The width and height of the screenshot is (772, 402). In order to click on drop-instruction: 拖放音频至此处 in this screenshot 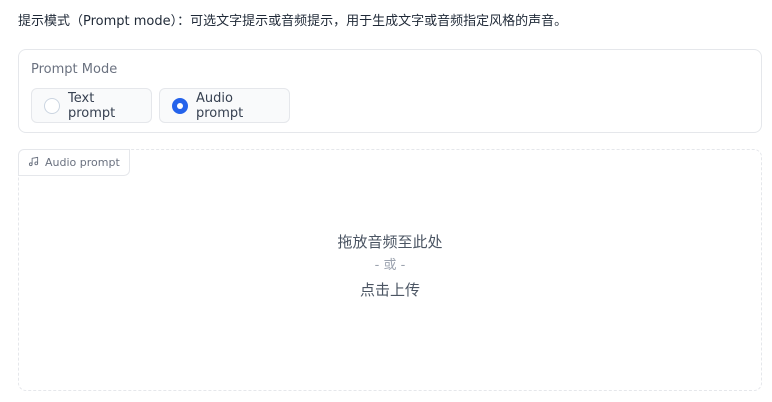, I will do `click(390, 242)`.